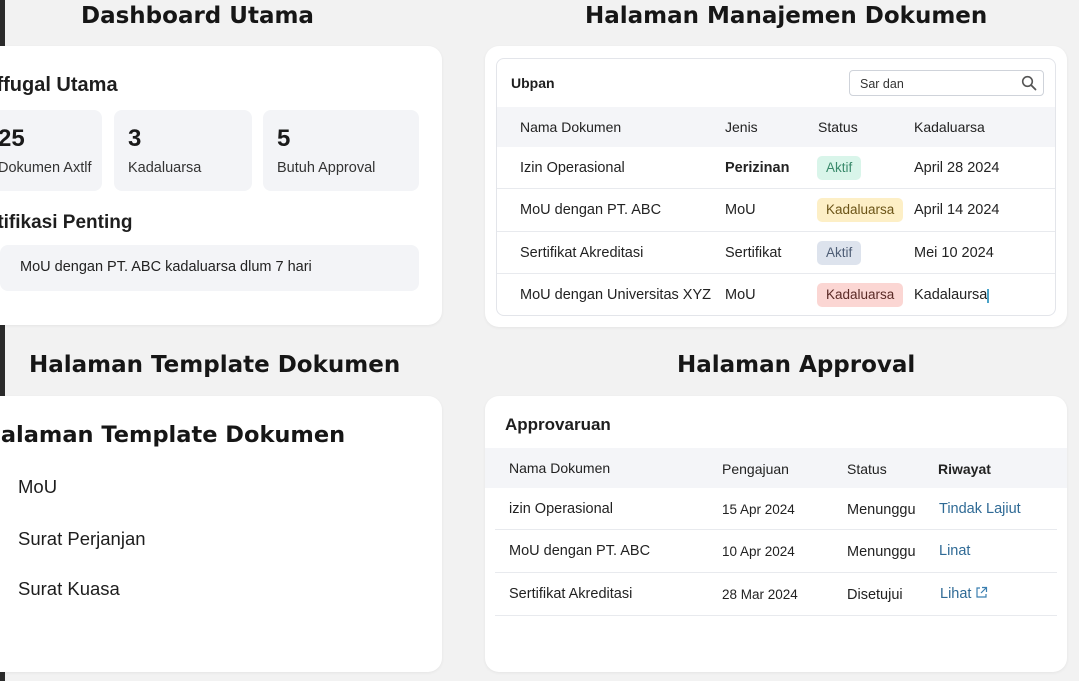 Image resolution: width=1079 pixels, height=681 pixels. What do you see at coordinates (615, 295) in the screenshot?
I see `document-name: MoU dengan Universitas XYZ` at bounding box center [615, 295].